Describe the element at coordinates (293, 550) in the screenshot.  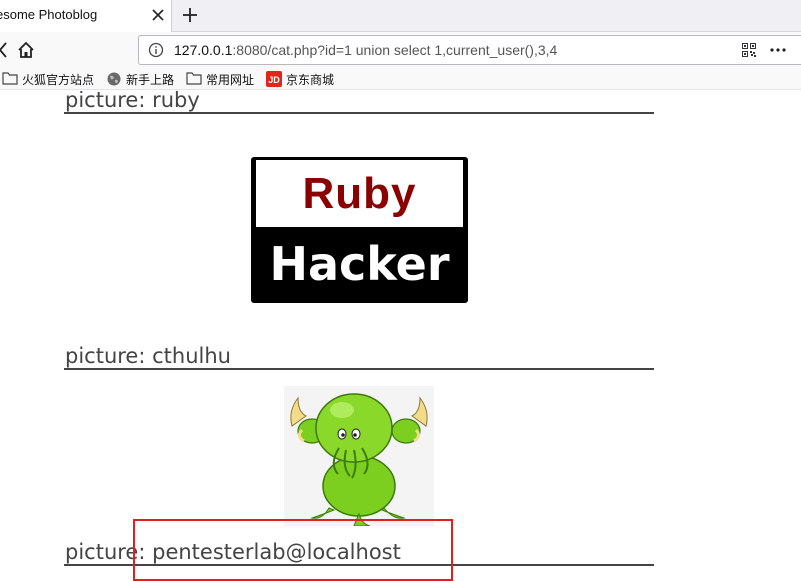
I see `highlight-annotation-box` at that location.